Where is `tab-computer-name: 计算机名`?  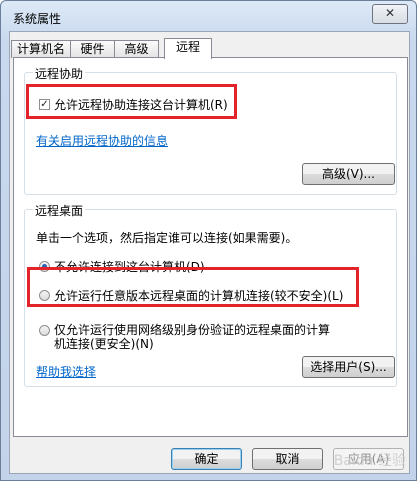
tab-computer-name: 计算机名 is located at coordinates (41, 49).